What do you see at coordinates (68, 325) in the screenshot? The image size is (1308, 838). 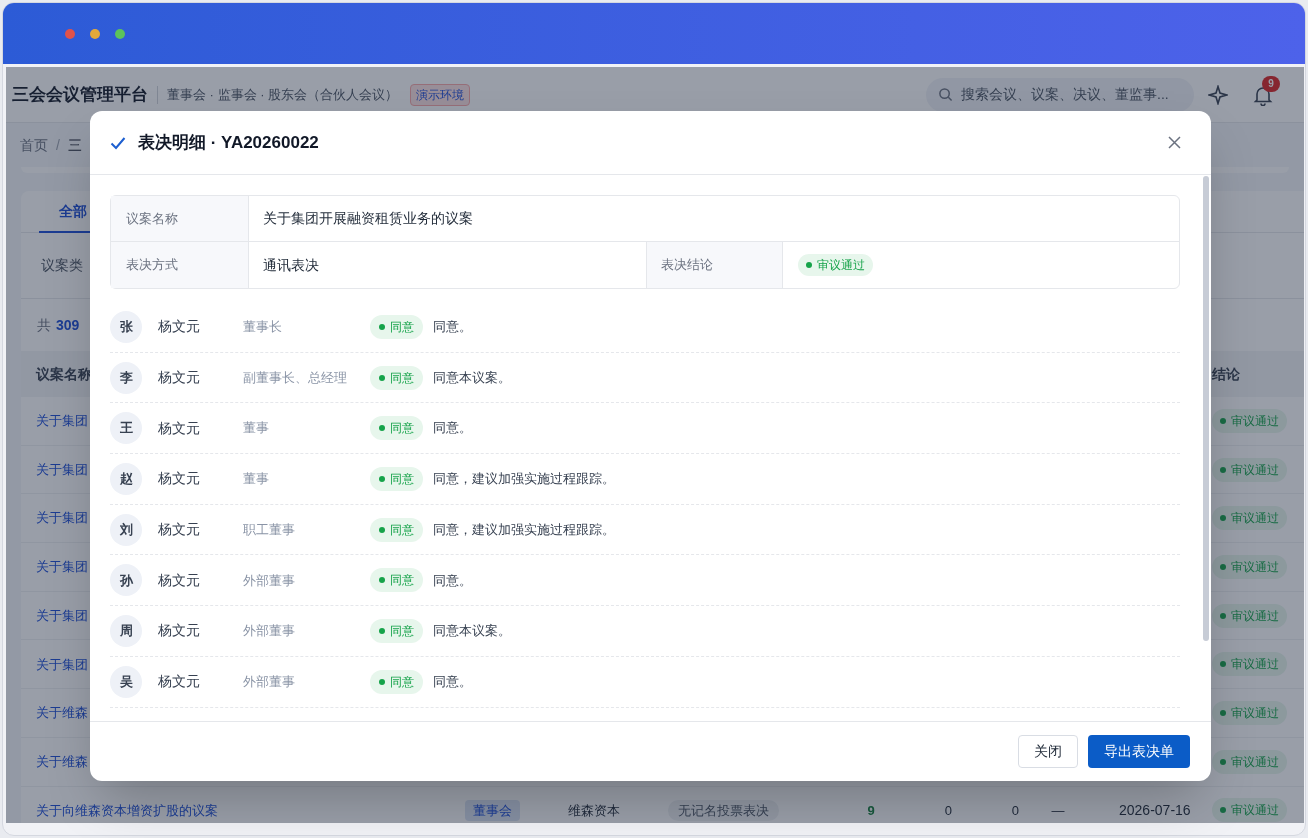 I see `total-count: 309` at bounding box center [68, 325].